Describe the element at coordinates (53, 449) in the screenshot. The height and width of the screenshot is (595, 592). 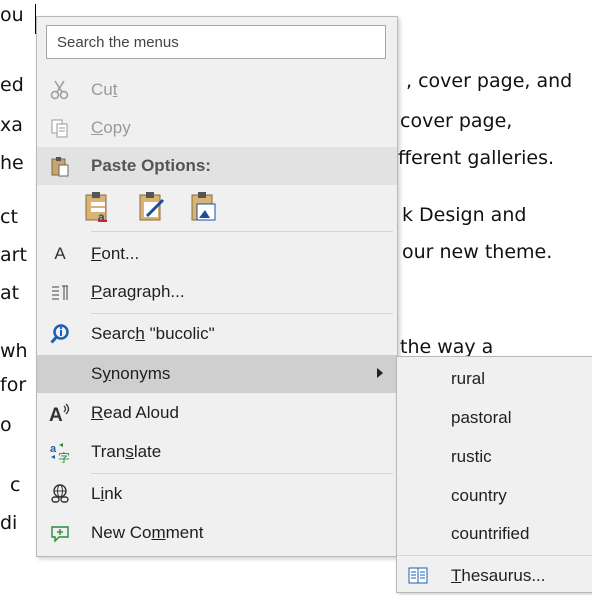
I see `svg-text: a` at that location.